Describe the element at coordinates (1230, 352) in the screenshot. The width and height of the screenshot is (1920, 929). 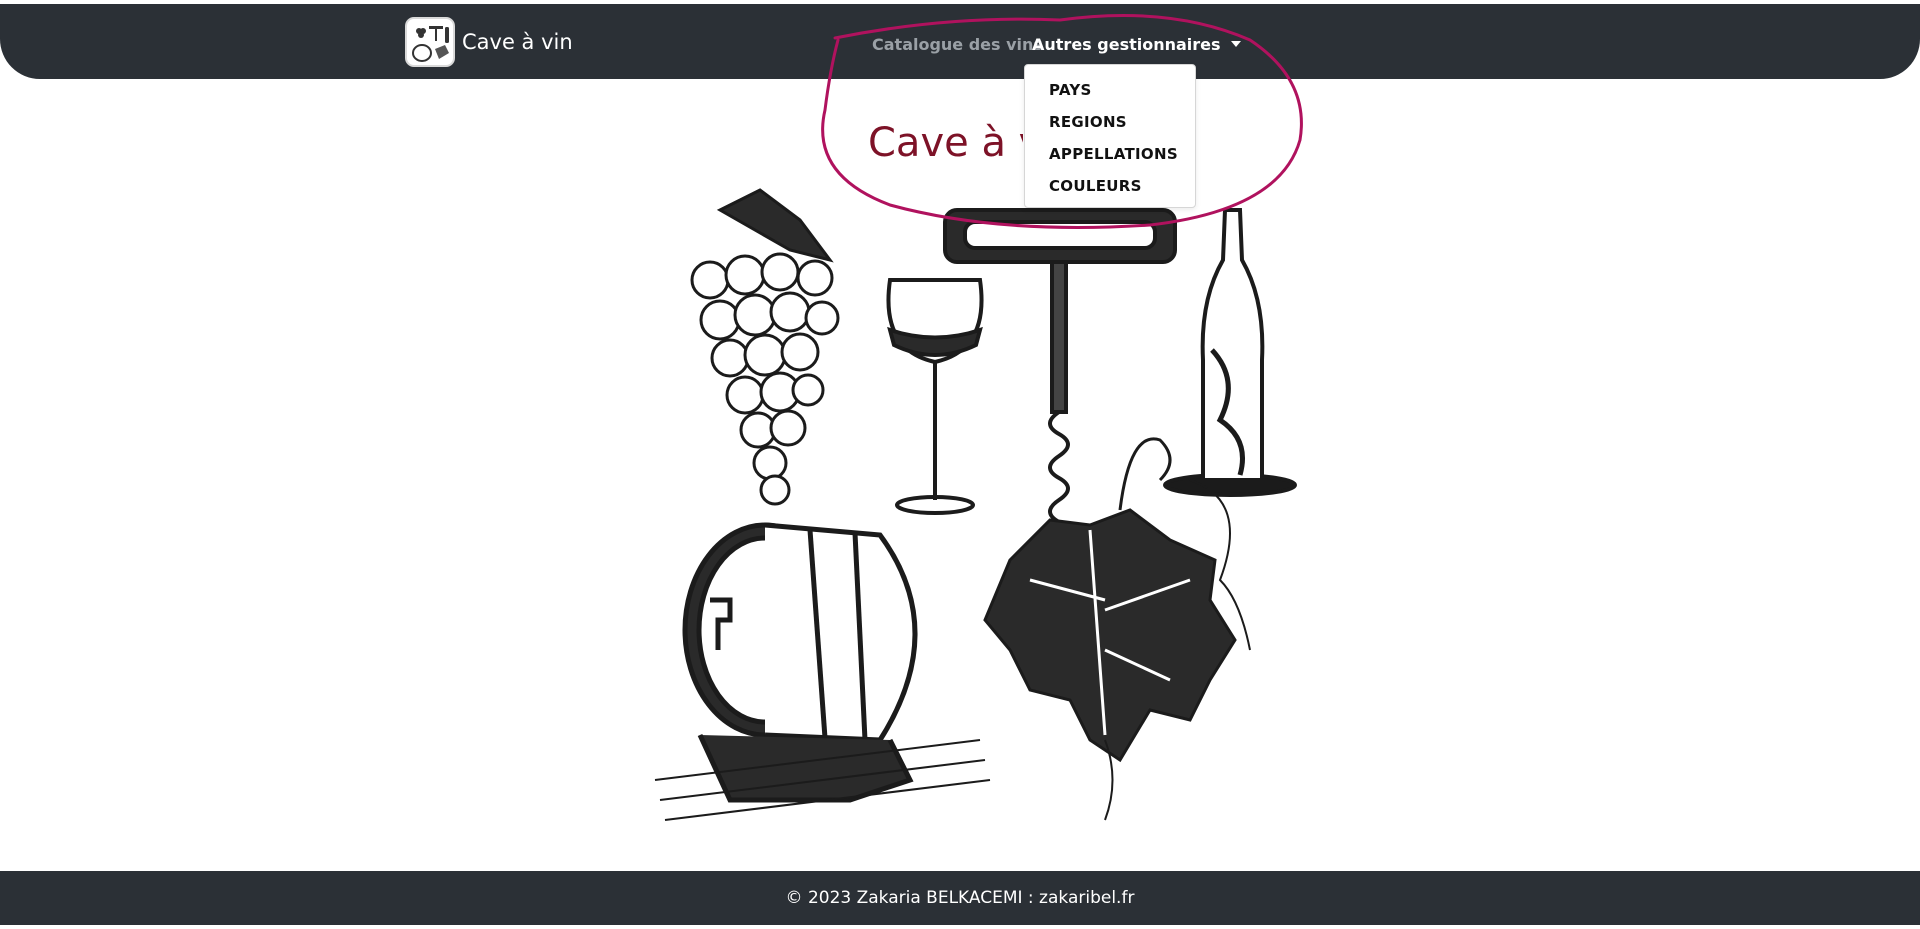
I see `wine-bottle-icon` at that location.